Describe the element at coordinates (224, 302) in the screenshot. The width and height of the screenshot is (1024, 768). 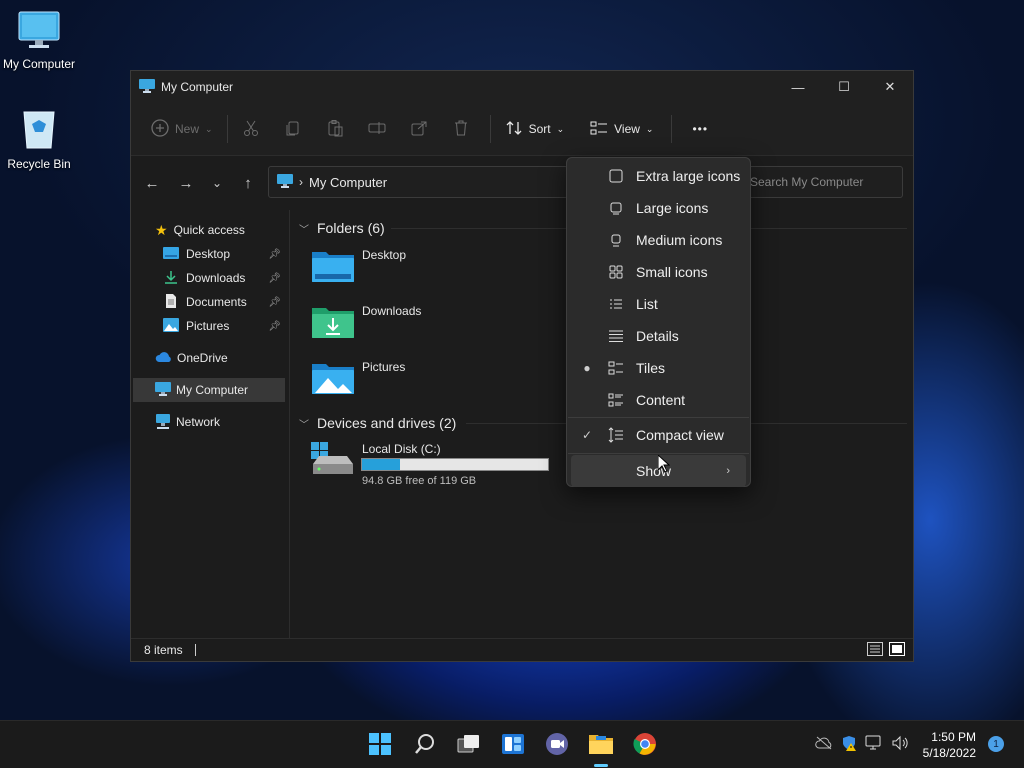
I see `sidebar-item-documents: Documents 📌︎` at that location.